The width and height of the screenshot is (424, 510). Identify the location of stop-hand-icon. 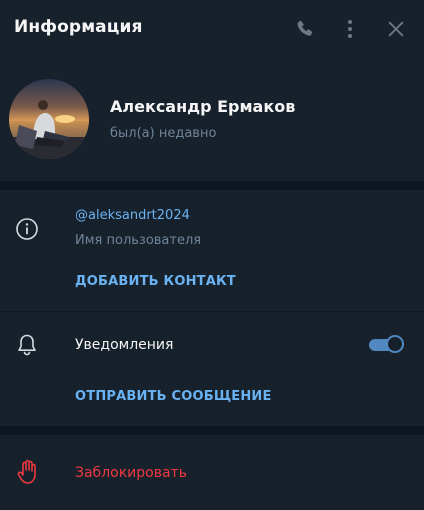
(26, 471).